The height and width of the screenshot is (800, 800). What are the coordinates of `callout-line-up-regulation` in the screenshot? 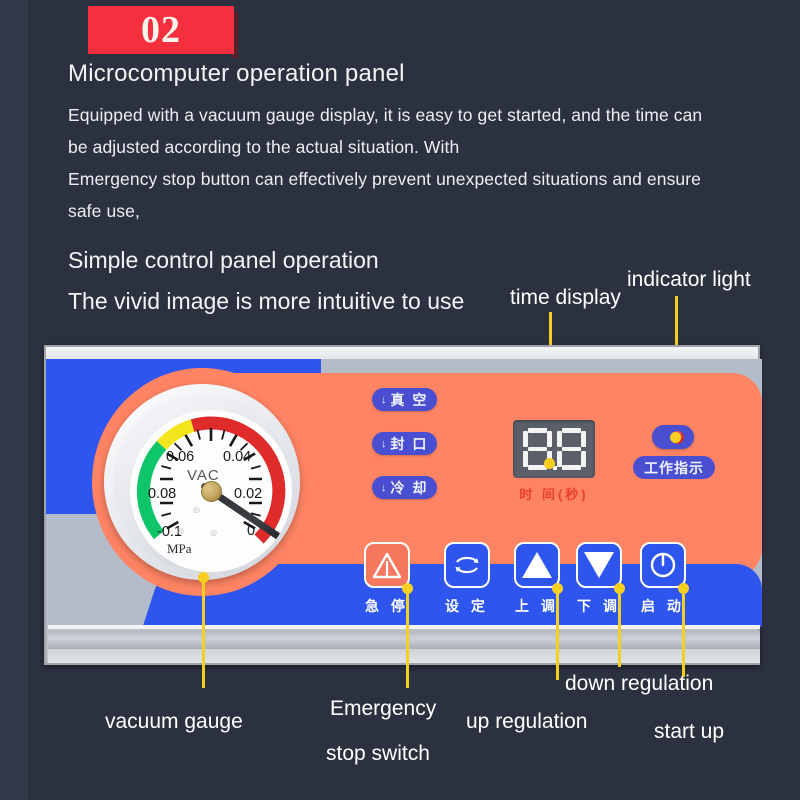 It's located at (557, 634).